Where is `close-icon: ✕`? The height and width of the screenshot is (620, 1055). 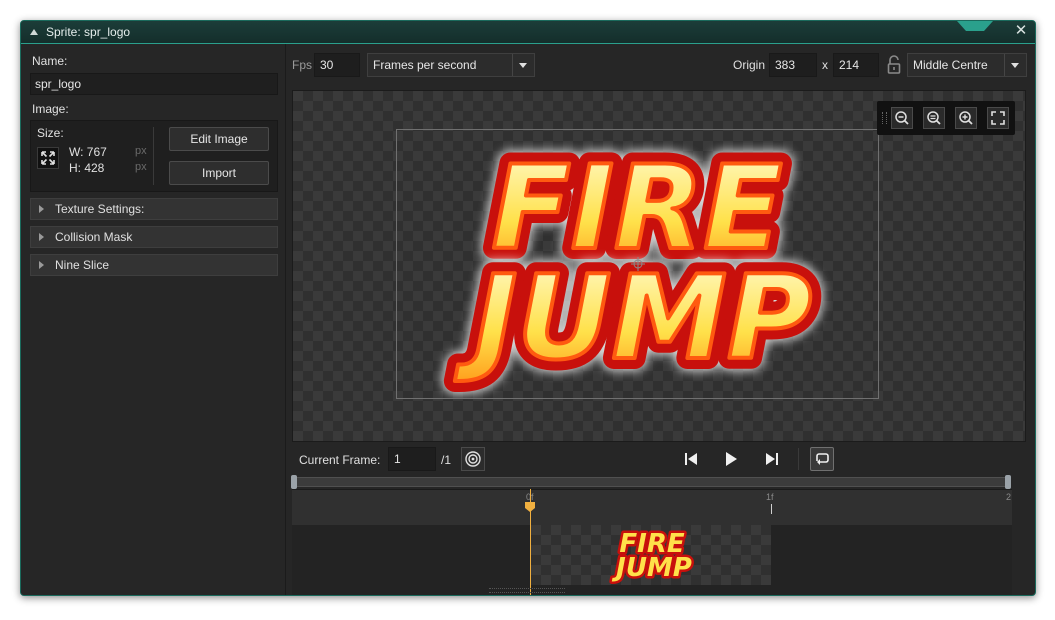
close-icon: ✕ is located at coordinates (1021, 31).